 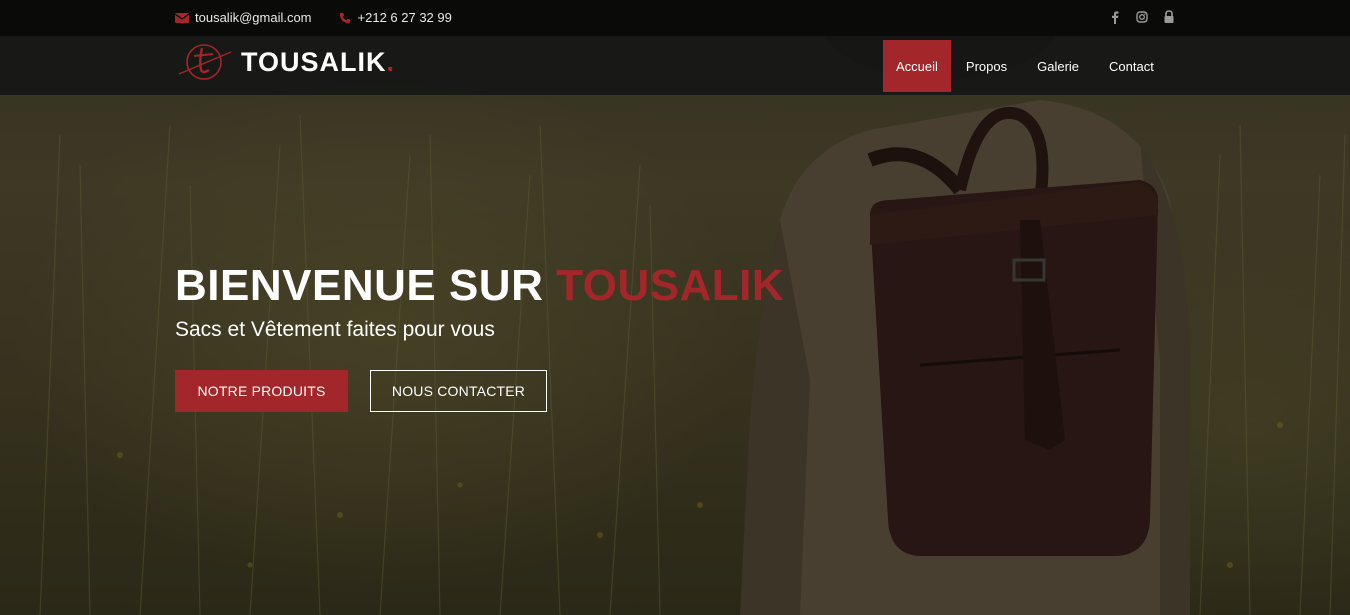 I want to click on phone-text: +212 6 27 32 99, so click(x=404, y=17).